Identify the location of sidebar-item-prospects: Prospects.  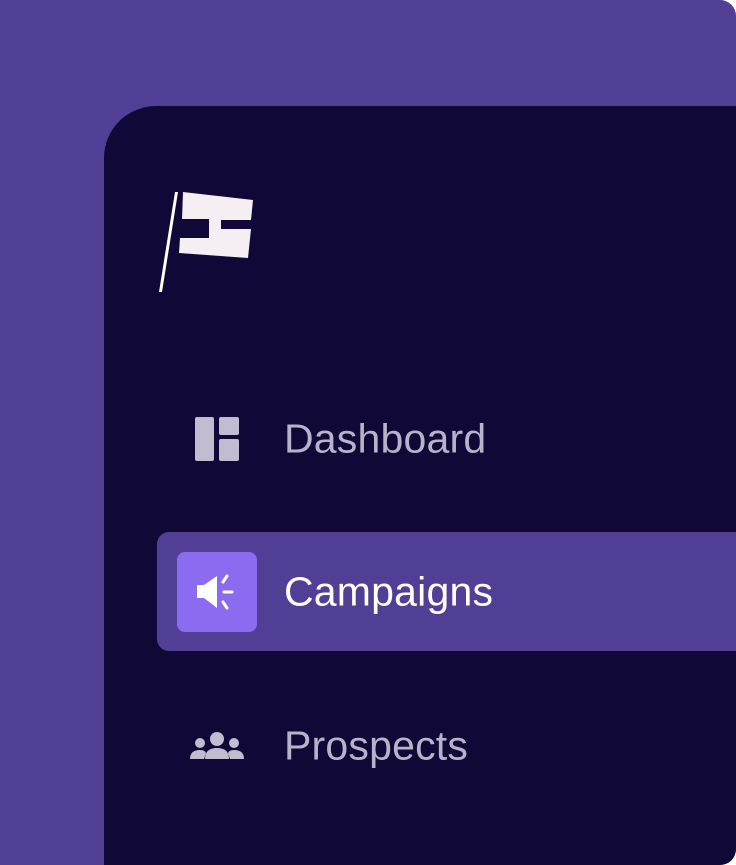
(446, 745).